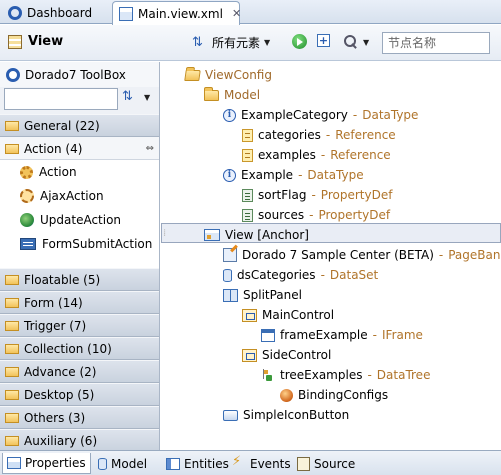 The height and width of the screenshot is (475, 501). I want to click on tree-node: examples - Reference, so click(316, 155).